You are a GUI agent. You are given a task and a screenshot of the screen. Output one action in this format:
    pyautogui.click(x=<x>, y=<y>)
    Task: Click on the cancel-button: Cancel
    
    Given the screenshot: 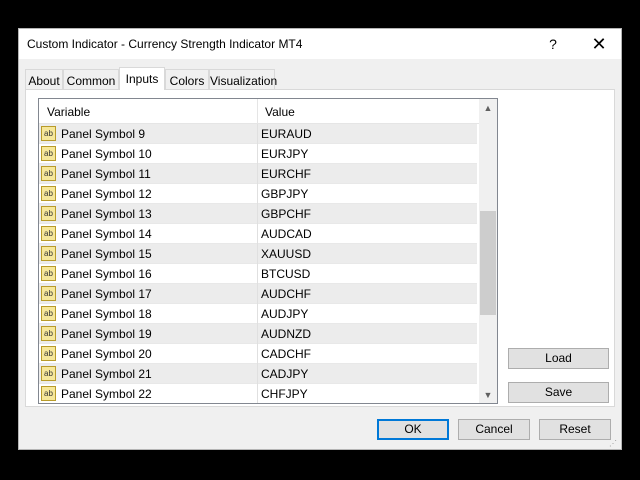 What is the action you would take?
    pyautogui.click(x=494, y=429)
    